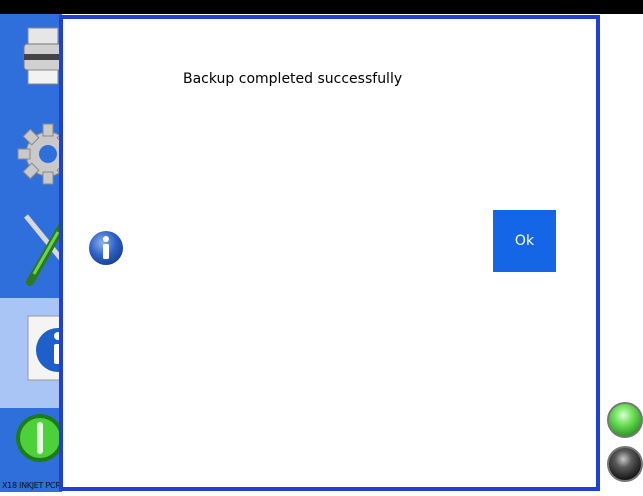  What do you see at coordinates (40, 438) in the screenshot?
I see `power-icon` at bounding box center [40, 438].